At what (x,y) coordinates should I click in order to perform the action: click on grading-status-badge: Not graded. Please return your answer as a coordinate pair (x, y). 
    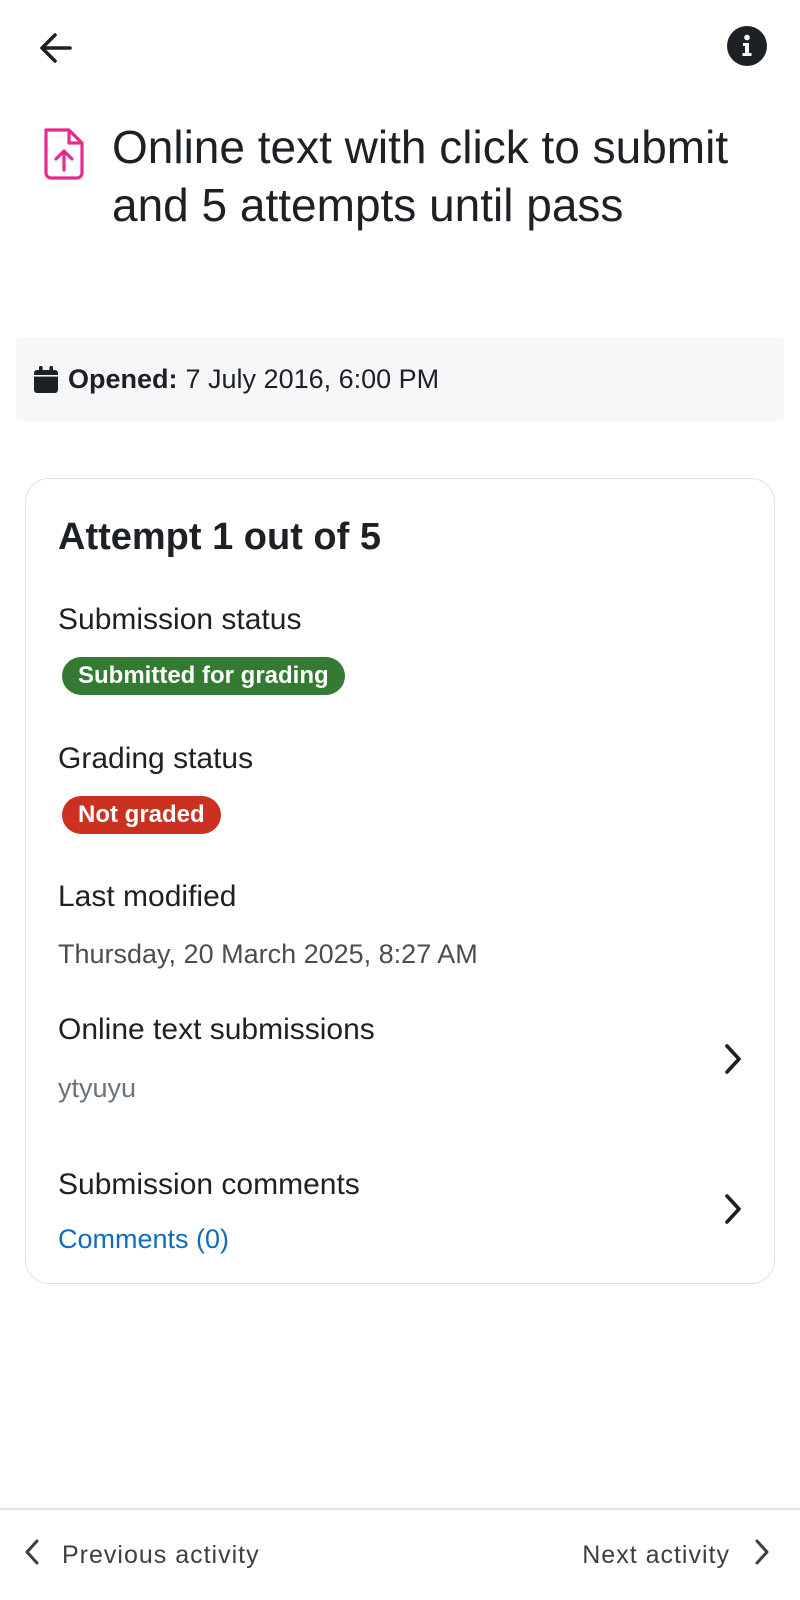
    Looking at the image, I should click on (141, 815).